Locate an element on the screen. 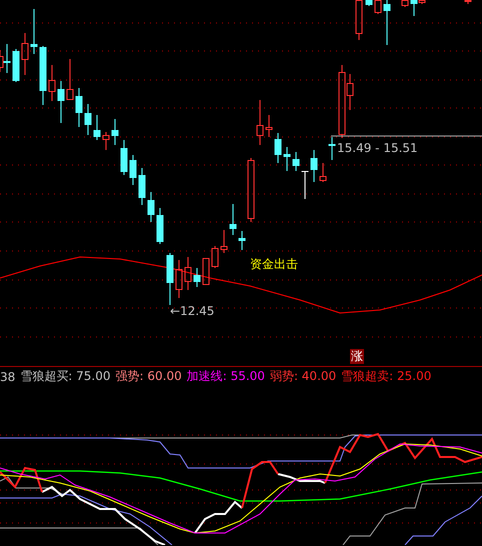  indicator-legend-item: 弱势: 40.00 is located at coordinates (303, 376).